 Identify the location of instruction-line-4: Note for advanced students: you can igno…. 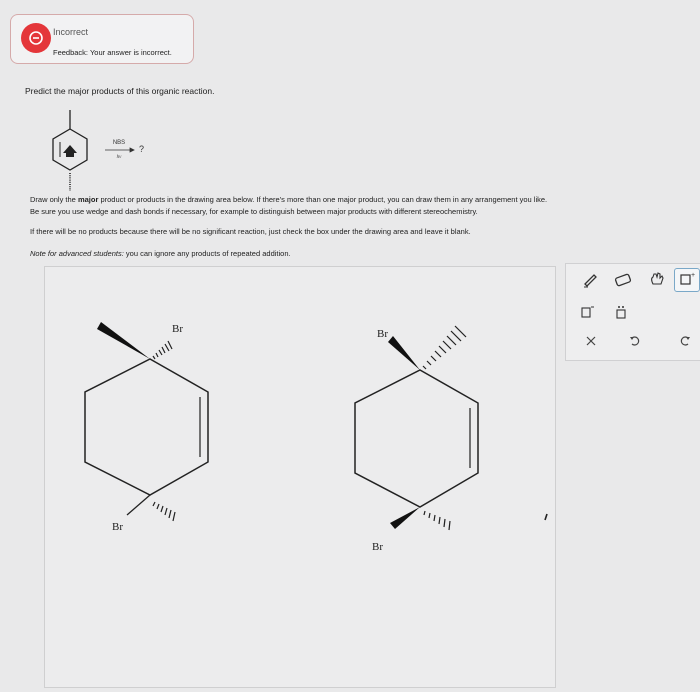
(160, 253).